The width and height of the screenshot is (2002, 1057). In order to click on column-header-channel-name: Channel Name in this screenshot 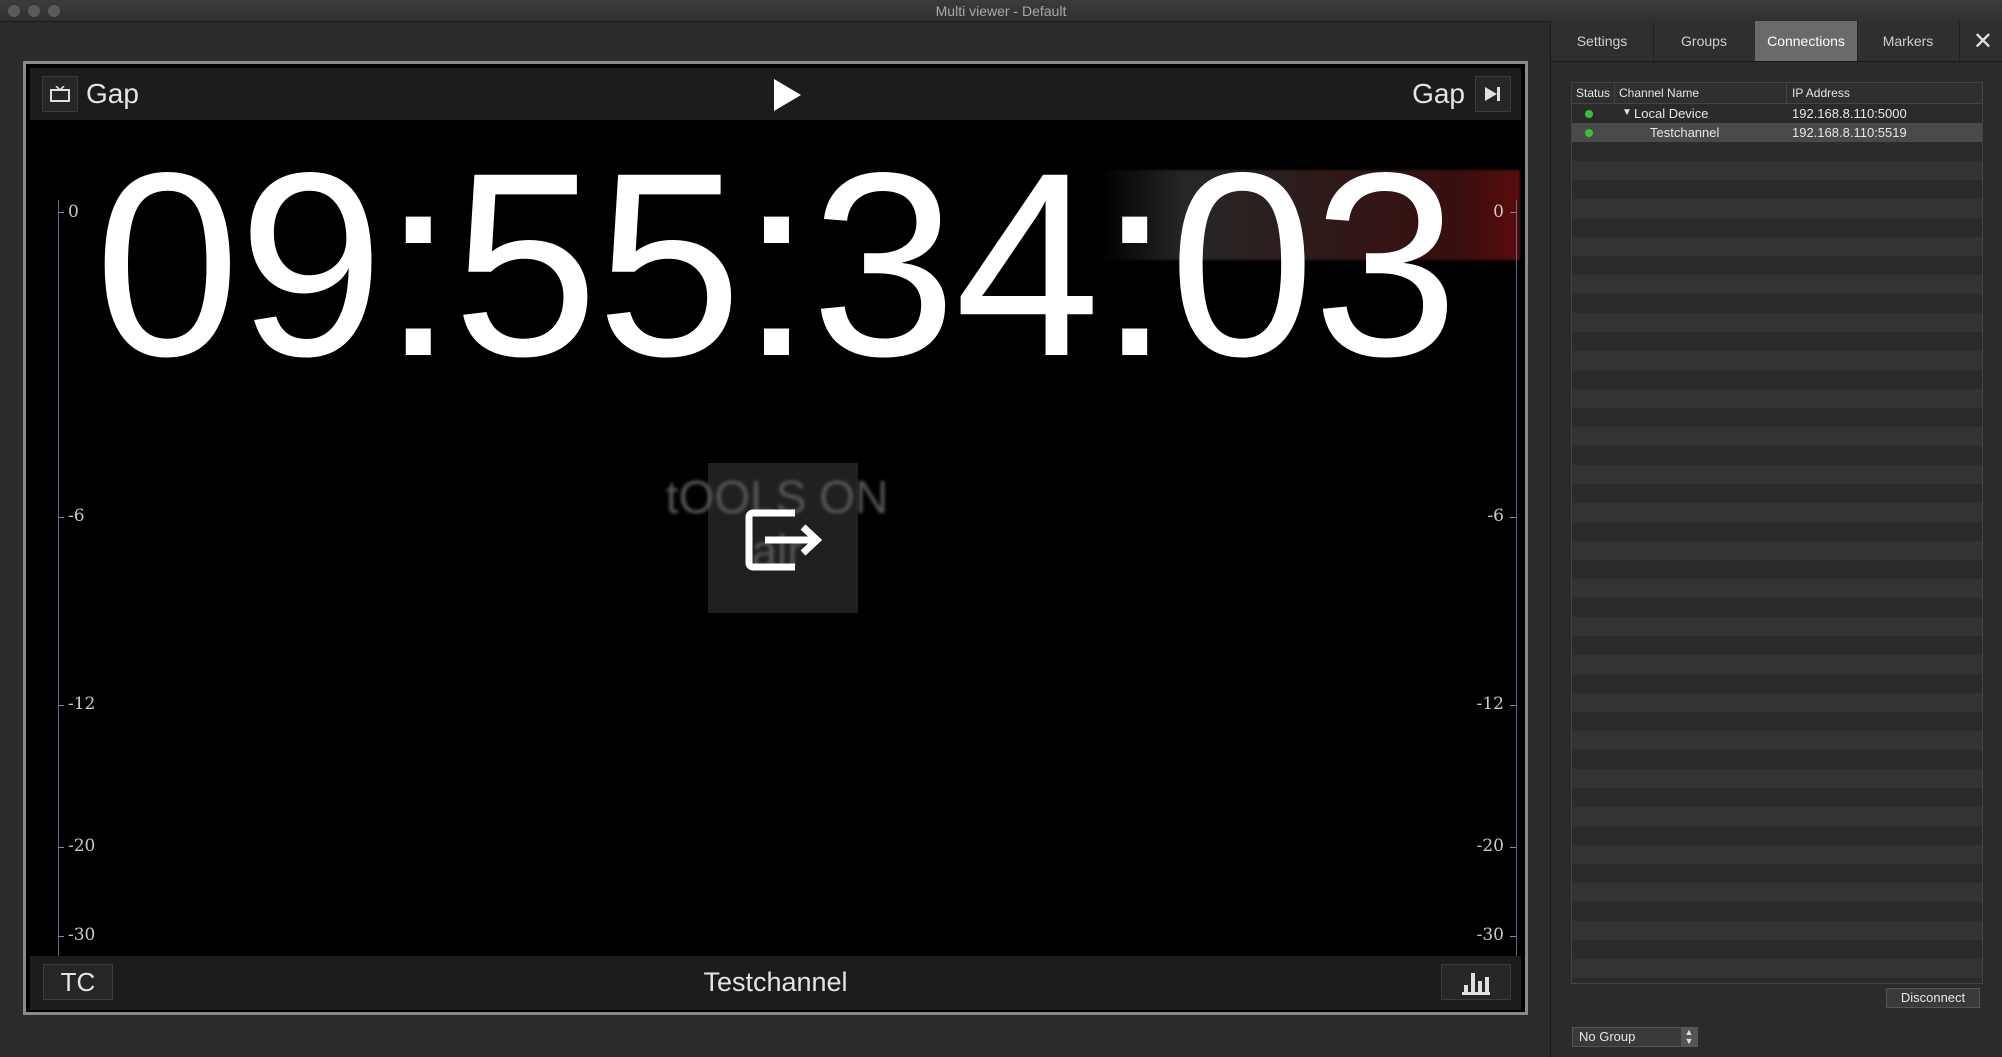, I will do `click(1659, 93)`.